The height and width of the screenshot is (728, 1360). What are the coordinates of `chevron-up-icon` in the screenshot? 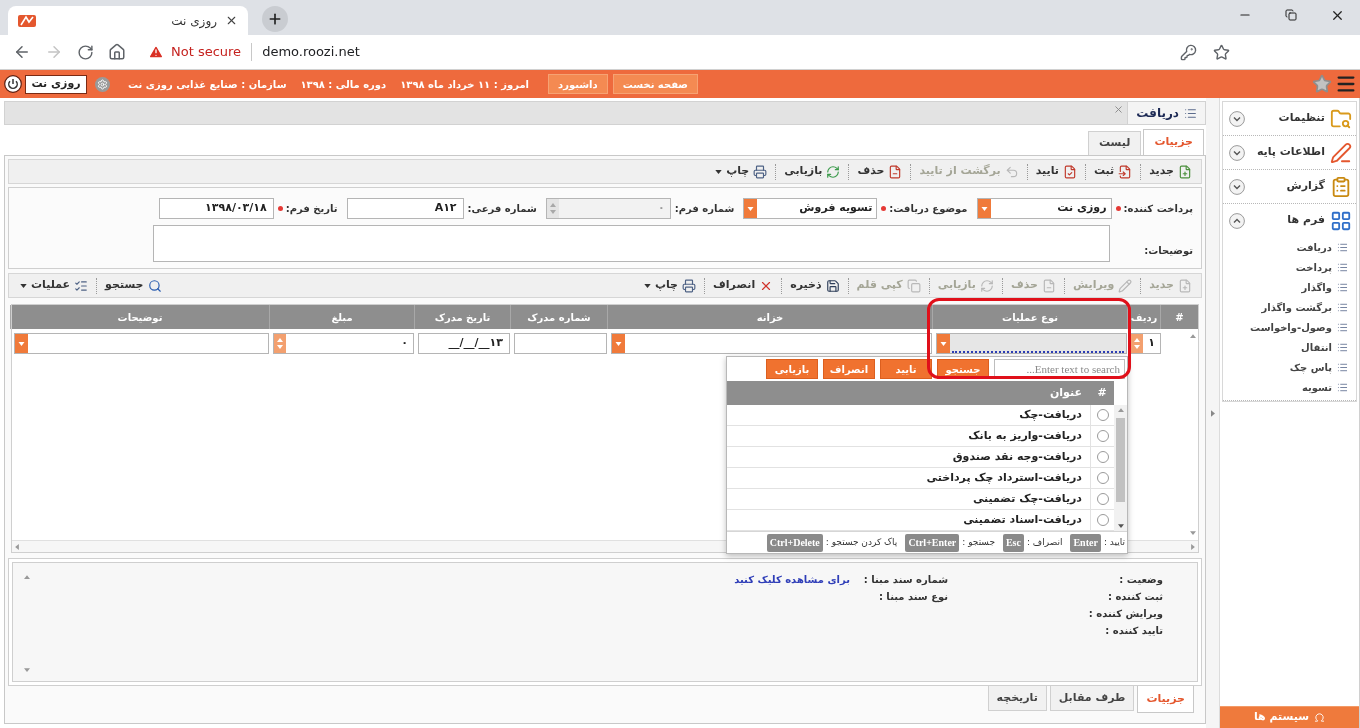 It's located at (1237, 220).